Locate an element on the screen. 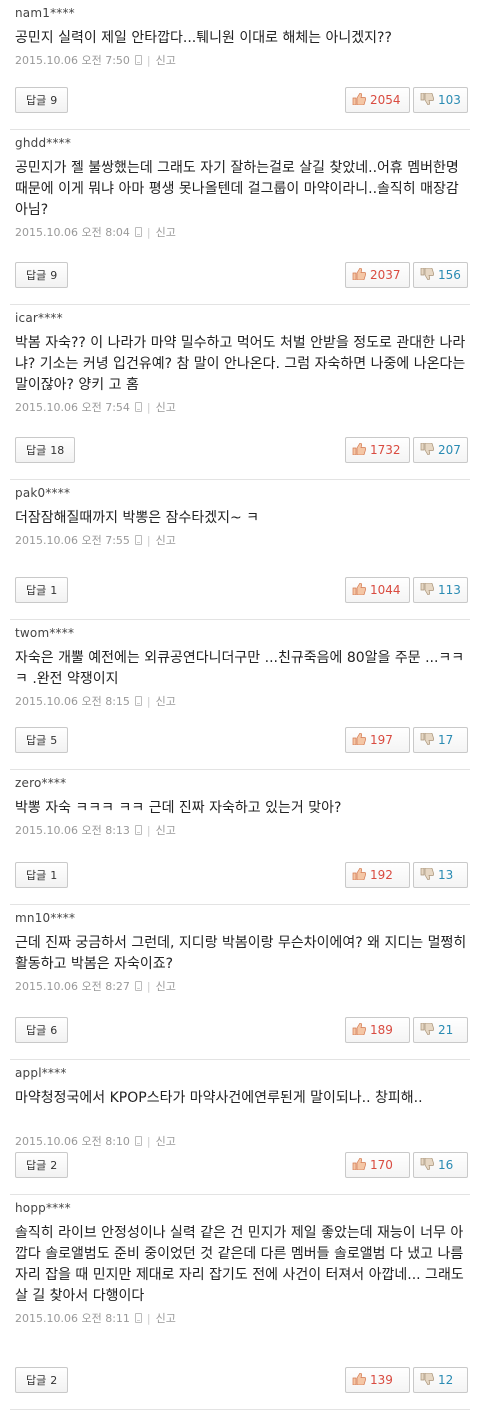 The width and height of the screenshot is (480, 1410). like-button: 2037 is located at coordinates (377, 275).